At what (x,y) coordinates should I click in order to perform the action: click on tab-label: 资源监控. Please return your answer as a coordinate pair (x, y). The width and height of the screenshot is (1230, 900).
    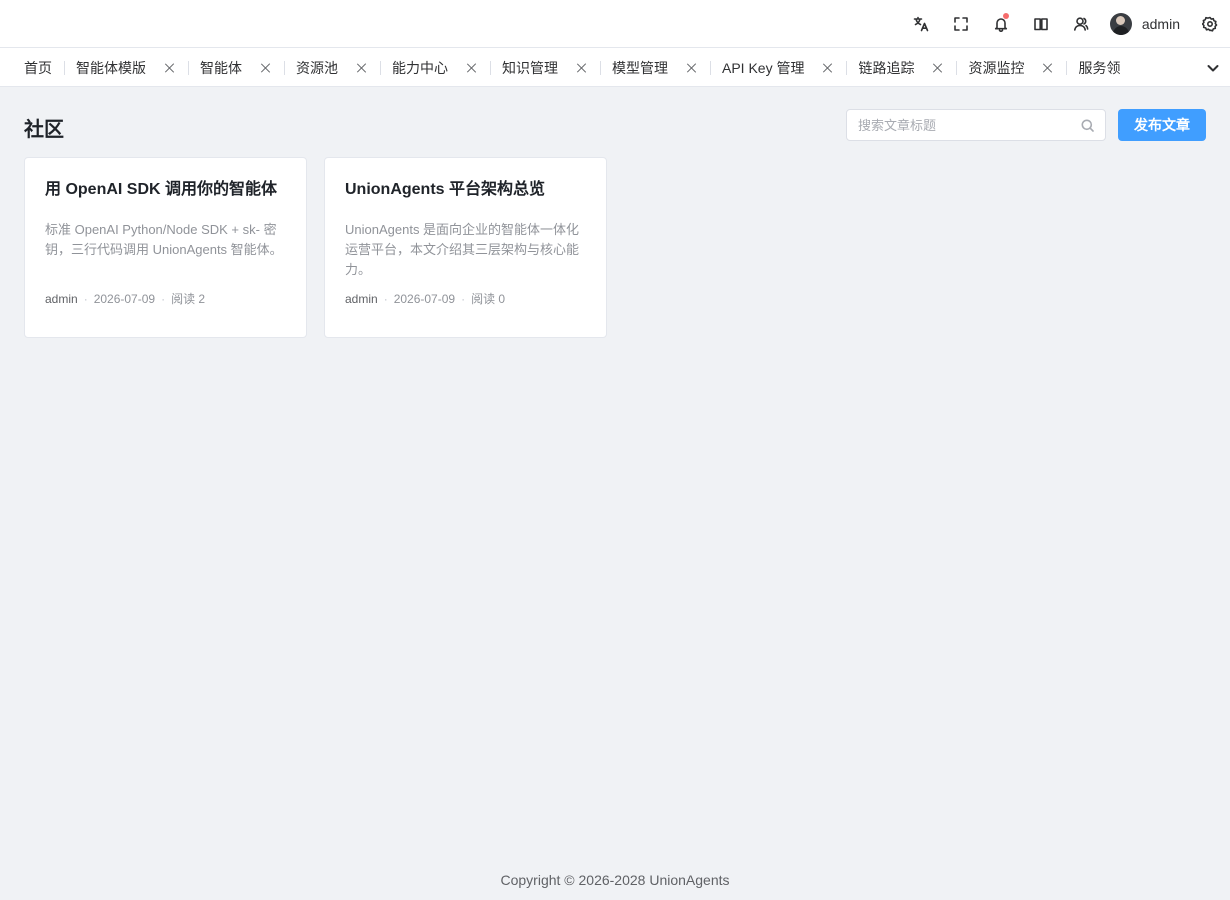
    Looking at the image, I should click on (996, 67).